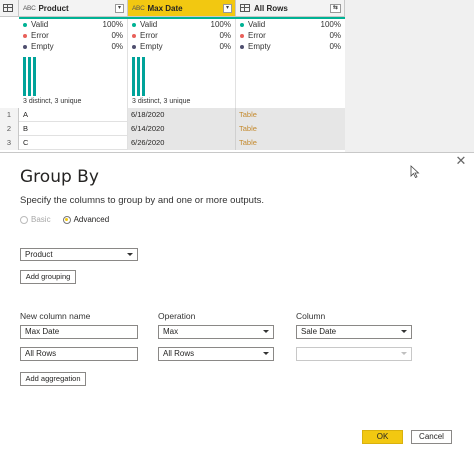  Describe the element at coordinates (92, 219) in the screenshot. I see `advanced-radio-label: Advanced` at that location.